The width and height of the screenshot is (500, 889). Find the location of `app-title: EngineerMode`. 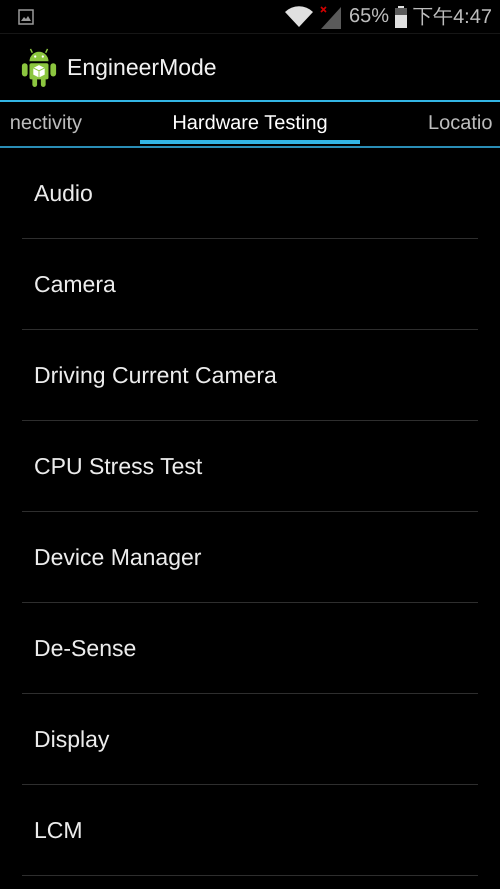

app-title: EngineerMode is located at coordinates (142, 67).